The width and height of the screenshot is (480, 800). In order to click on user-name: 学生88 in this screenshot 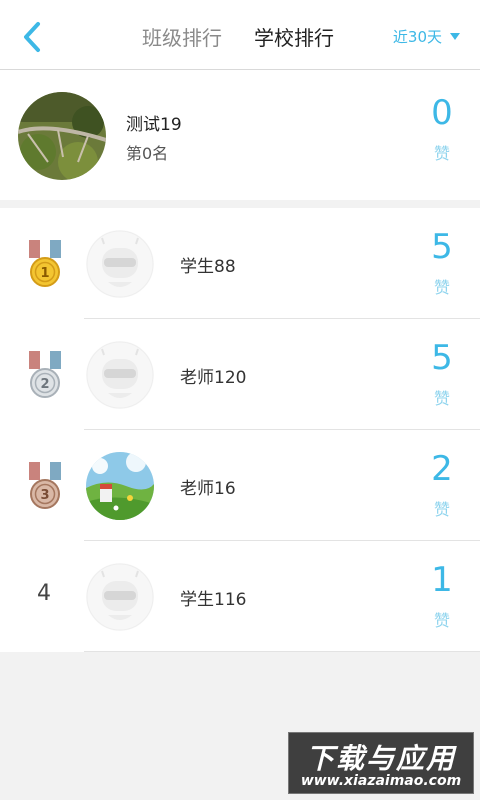, I will do `click(208, 267)`.